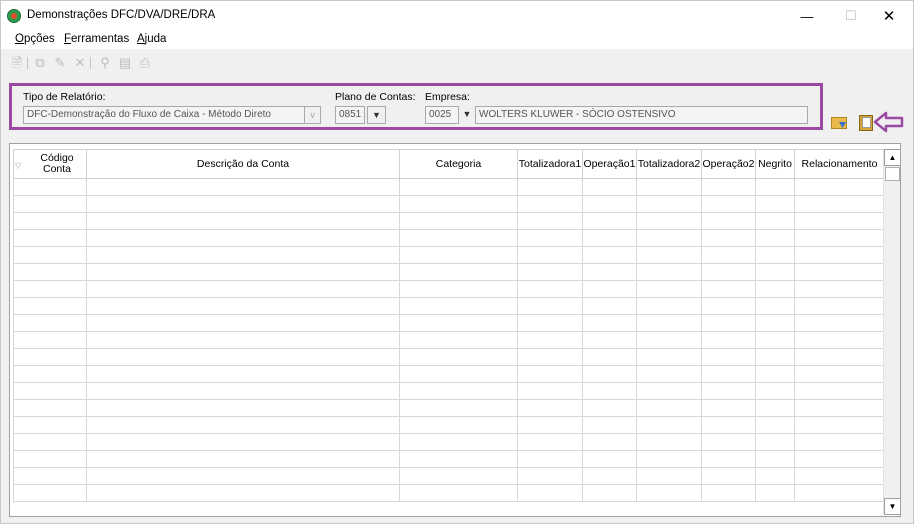 Image resolution: width=914 pixels, height=524 pixels. What do you see at coordinates (728, 164) in the screenshot?
I see `column-header: Operação2` at bounding box center [728, 164].